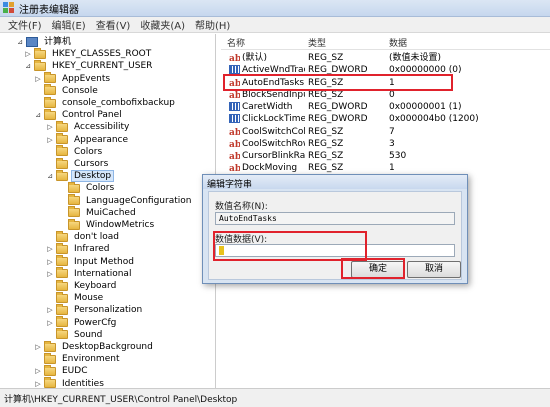  Describe the element at coordinates (108, 310) in the screenshot. I see `tree-item-label: Personalization` at that location.